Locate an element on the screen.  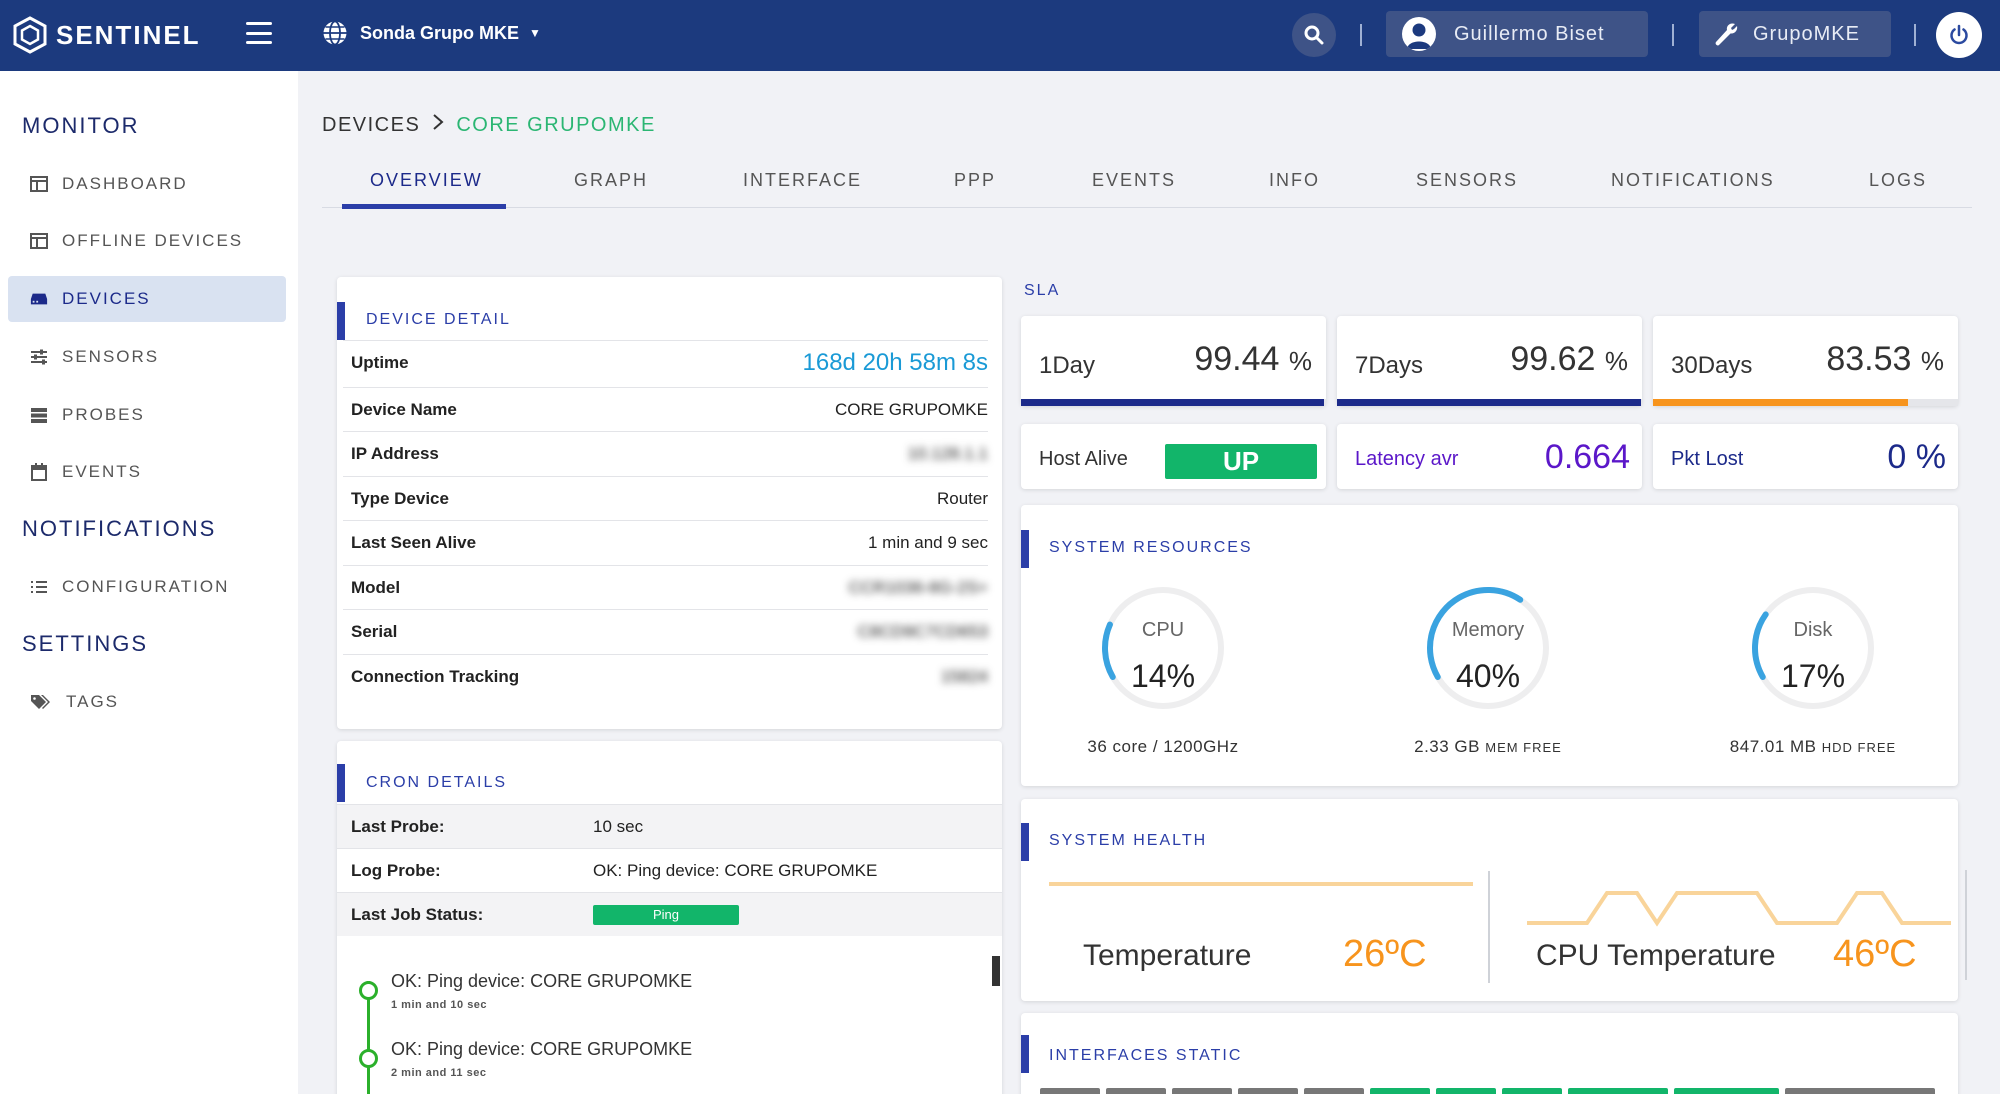
temperature-sparkline is located at coordinates (1261, 884).